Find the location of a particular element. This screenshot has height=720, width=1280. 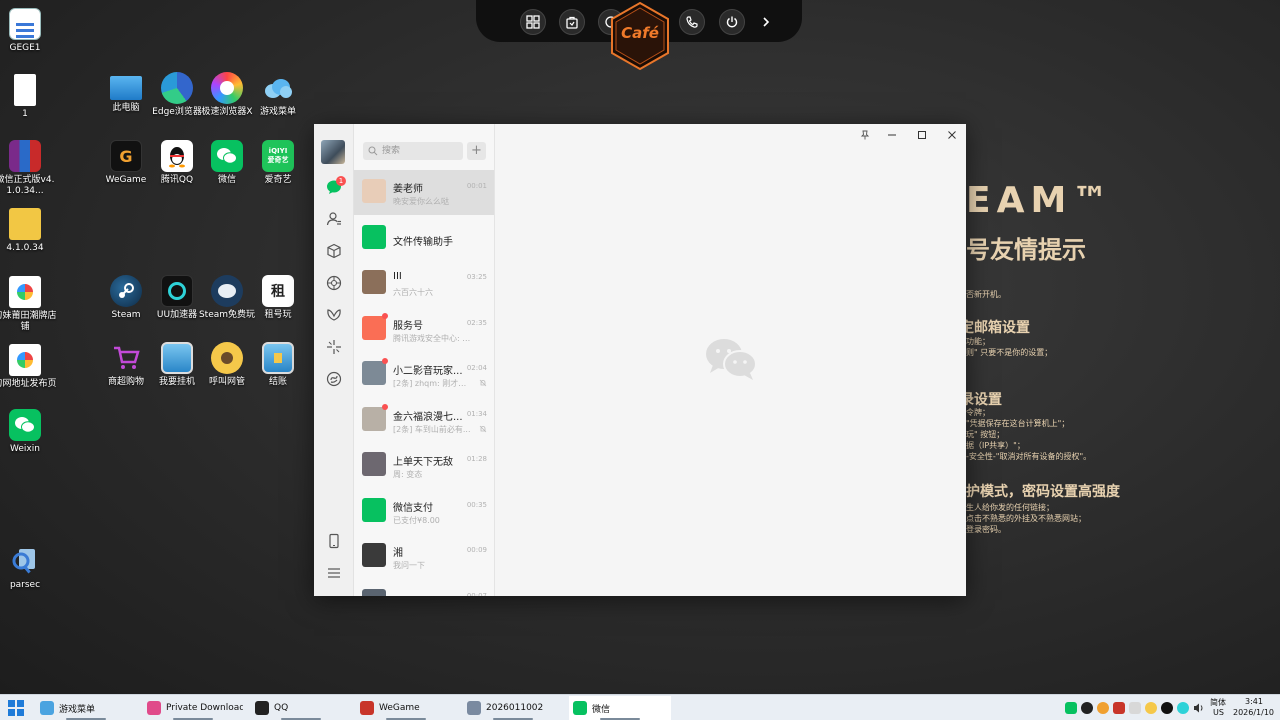

expand-button is located at coordinates (766, 22).